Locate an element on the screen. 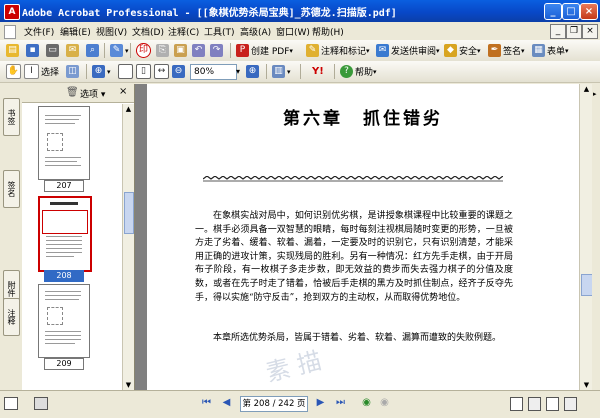  go-forward-icon: ◉ is located at coordinates (384, 403).